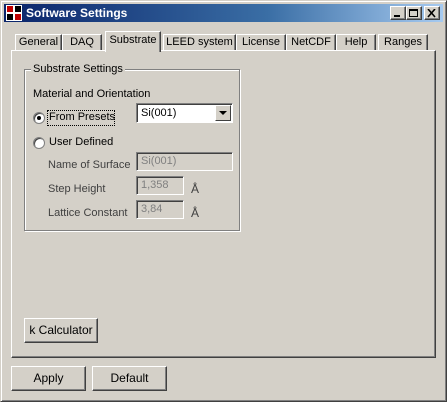 This screenshot has height=402, width=447. Describe the element at coordinates (184, 113) in the screenshot. I see `preset-select: Si(001)` at that location.